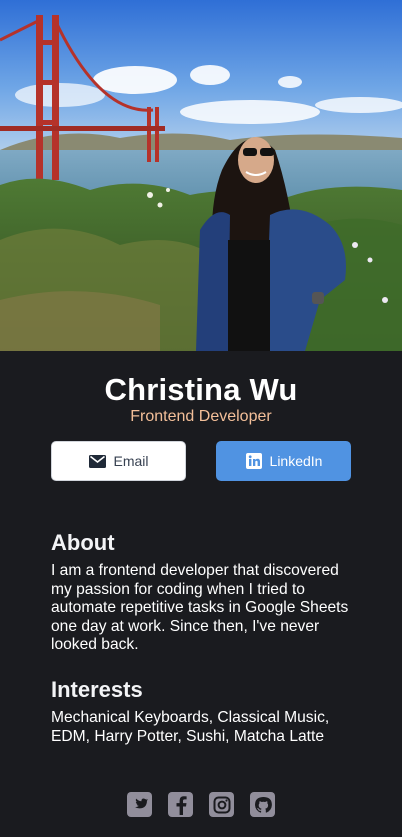 The height and width of the screenshot is (837, 402). What do you see at coordinates (221, 804) in the screenshot?
I see `instagram-icon` at bounding box center [221, 804].